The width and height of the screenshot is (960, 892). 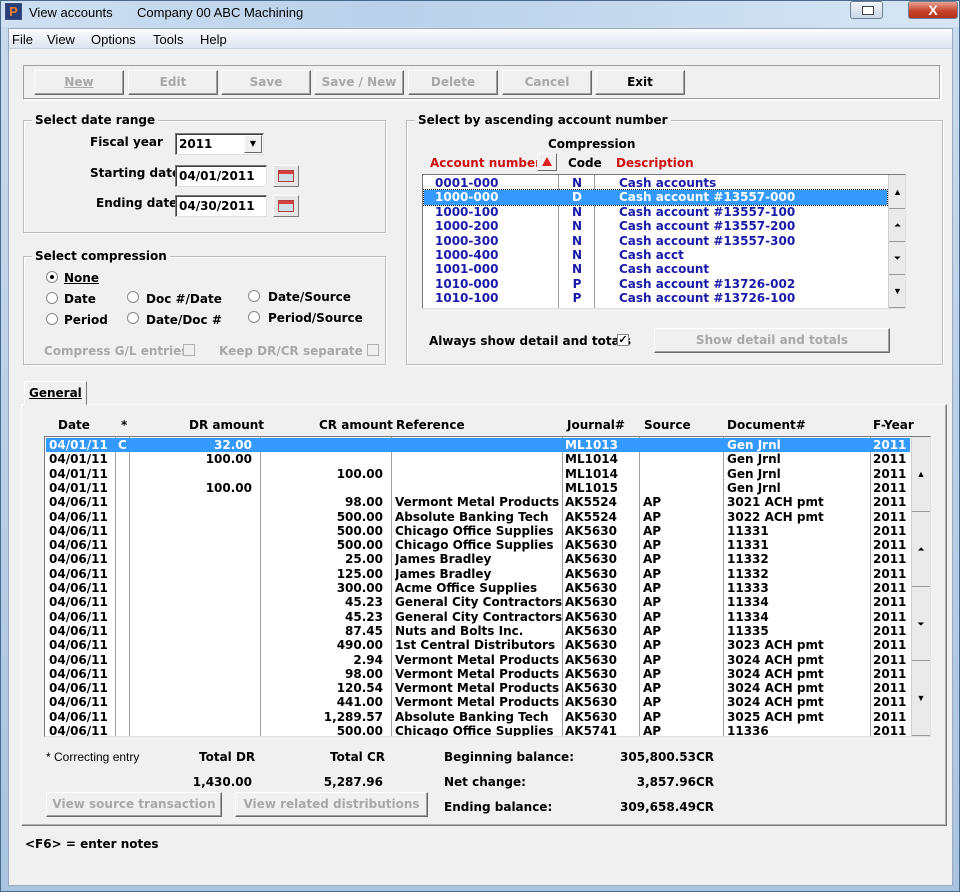 I want to click on account-list-item: 1000-100 N Cash account #13557-100, so click(x=655, y=212).